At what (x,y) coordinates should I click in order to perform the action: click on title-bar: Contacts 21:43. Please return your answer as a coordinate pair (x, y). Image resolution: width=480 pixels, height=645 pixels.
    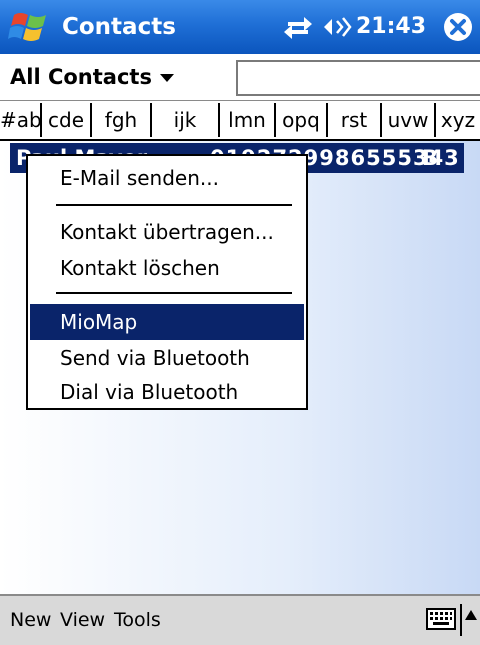
    Looking at the image, I should click on (240, 27).